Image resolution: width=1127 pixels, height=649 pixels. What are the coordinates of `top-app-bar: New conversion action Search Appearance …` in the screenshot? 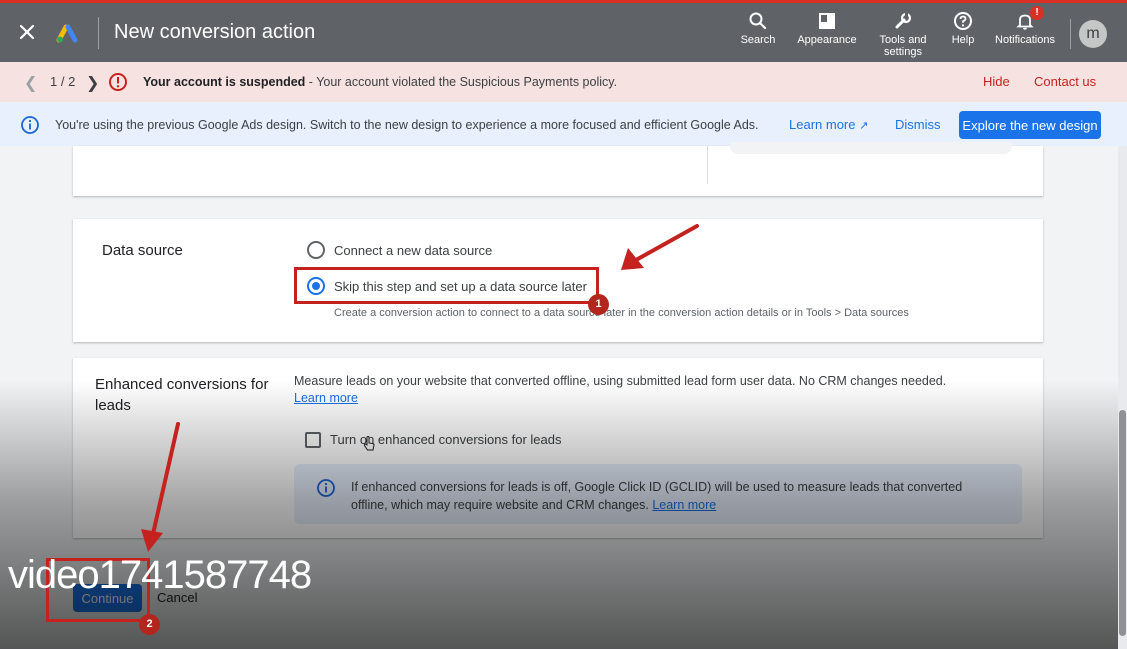 It's located at (563, 31).